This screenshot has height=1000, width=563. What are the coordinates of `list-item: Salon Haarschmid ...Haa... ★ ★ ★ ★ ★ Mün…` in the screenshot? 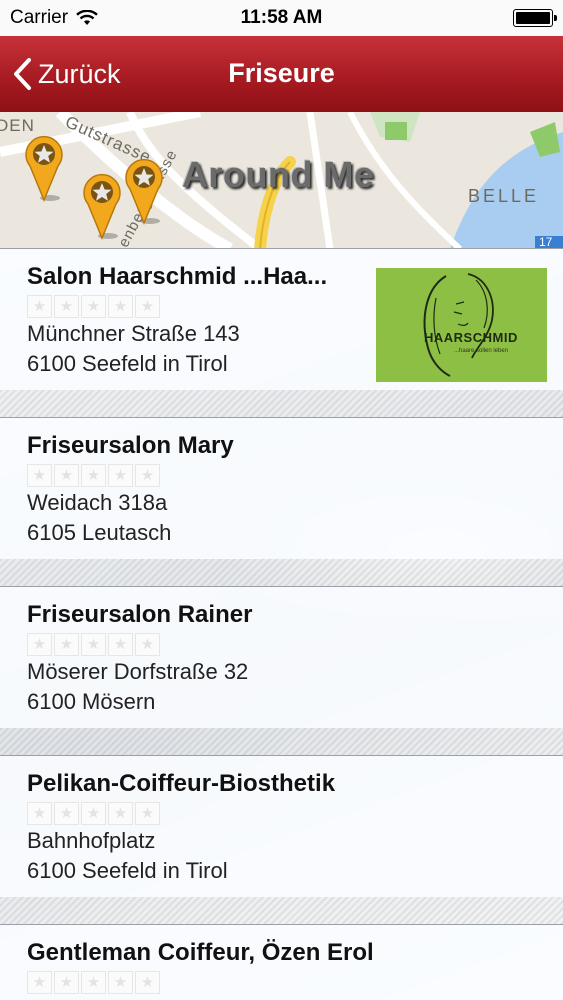 It's located at (281, 319).